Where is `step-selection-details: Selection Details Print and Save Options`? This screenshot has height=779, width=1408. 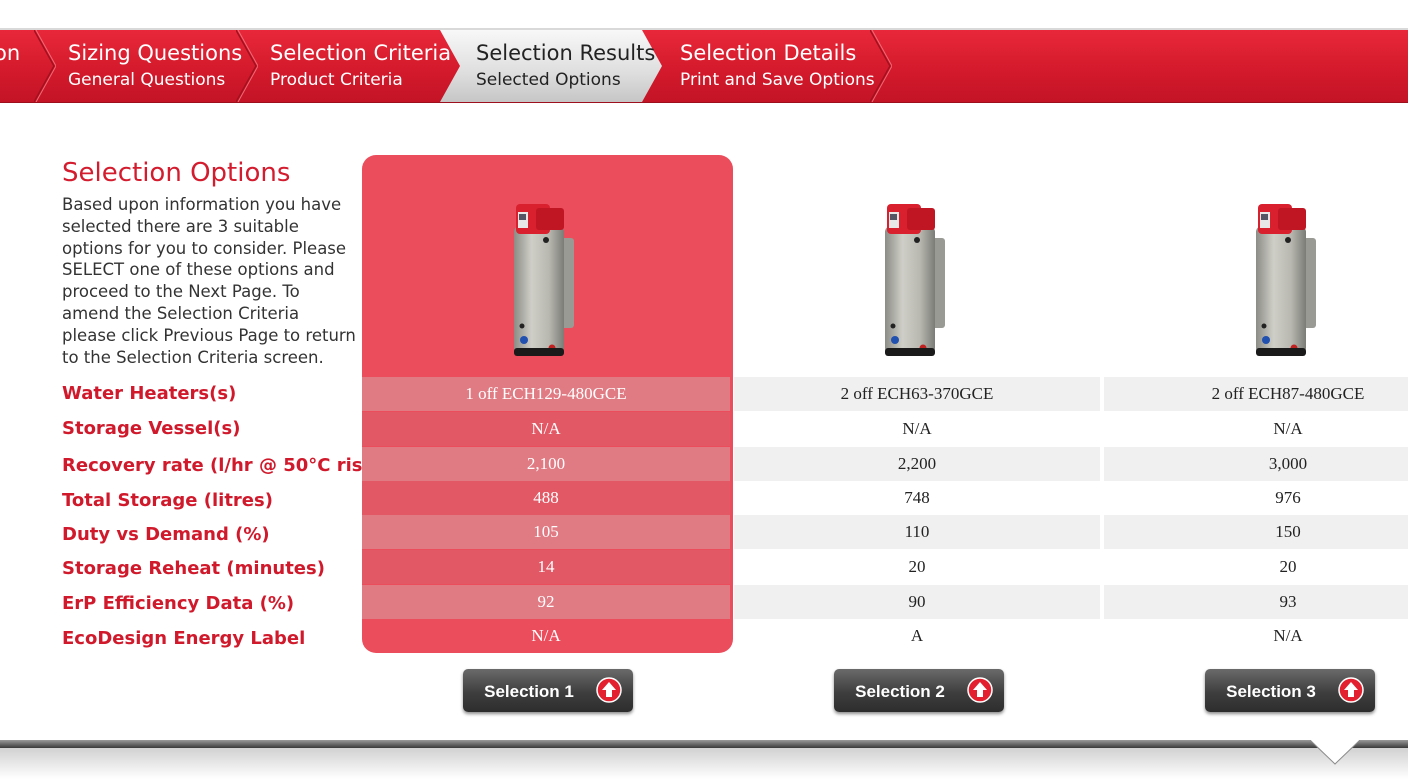 step-selection-details: Selection Details Print and Save Options is located at coordinates (771, 66).